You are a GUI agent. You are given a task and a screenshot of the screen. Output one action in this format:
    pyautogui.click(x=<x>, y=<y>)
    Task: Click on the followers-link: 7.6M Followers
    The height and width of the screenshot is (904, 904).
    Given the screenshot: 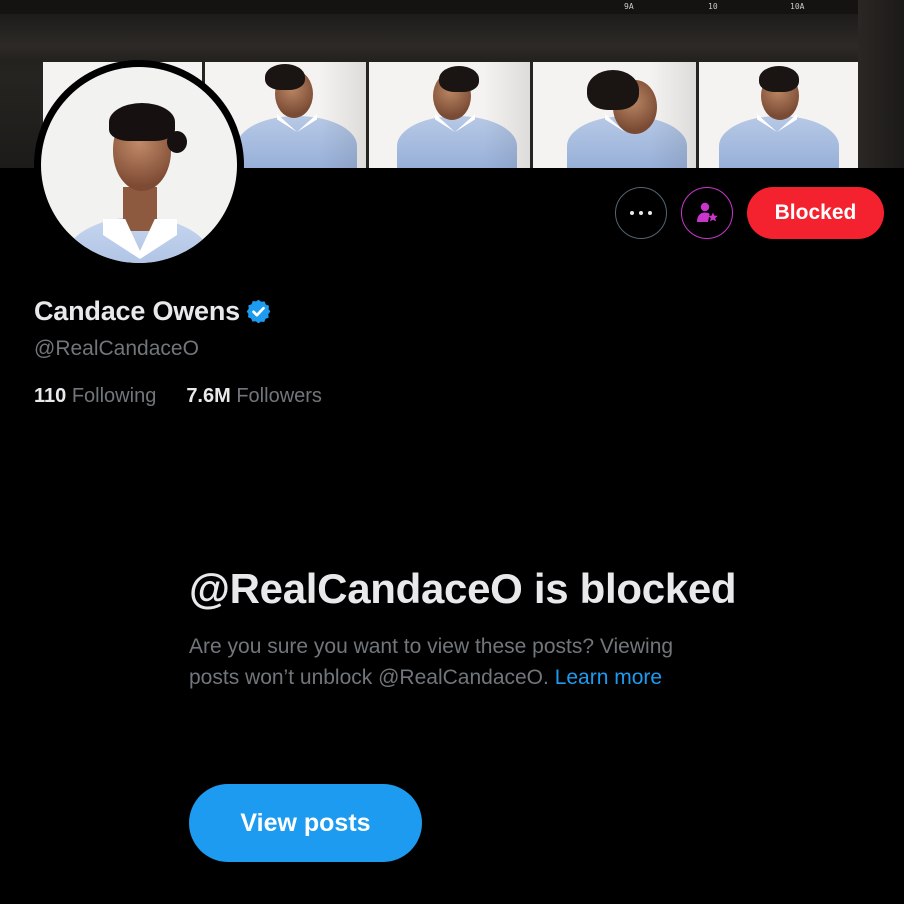 What is the action you would take?
    pyautogui.click(x=254, y=396)
    